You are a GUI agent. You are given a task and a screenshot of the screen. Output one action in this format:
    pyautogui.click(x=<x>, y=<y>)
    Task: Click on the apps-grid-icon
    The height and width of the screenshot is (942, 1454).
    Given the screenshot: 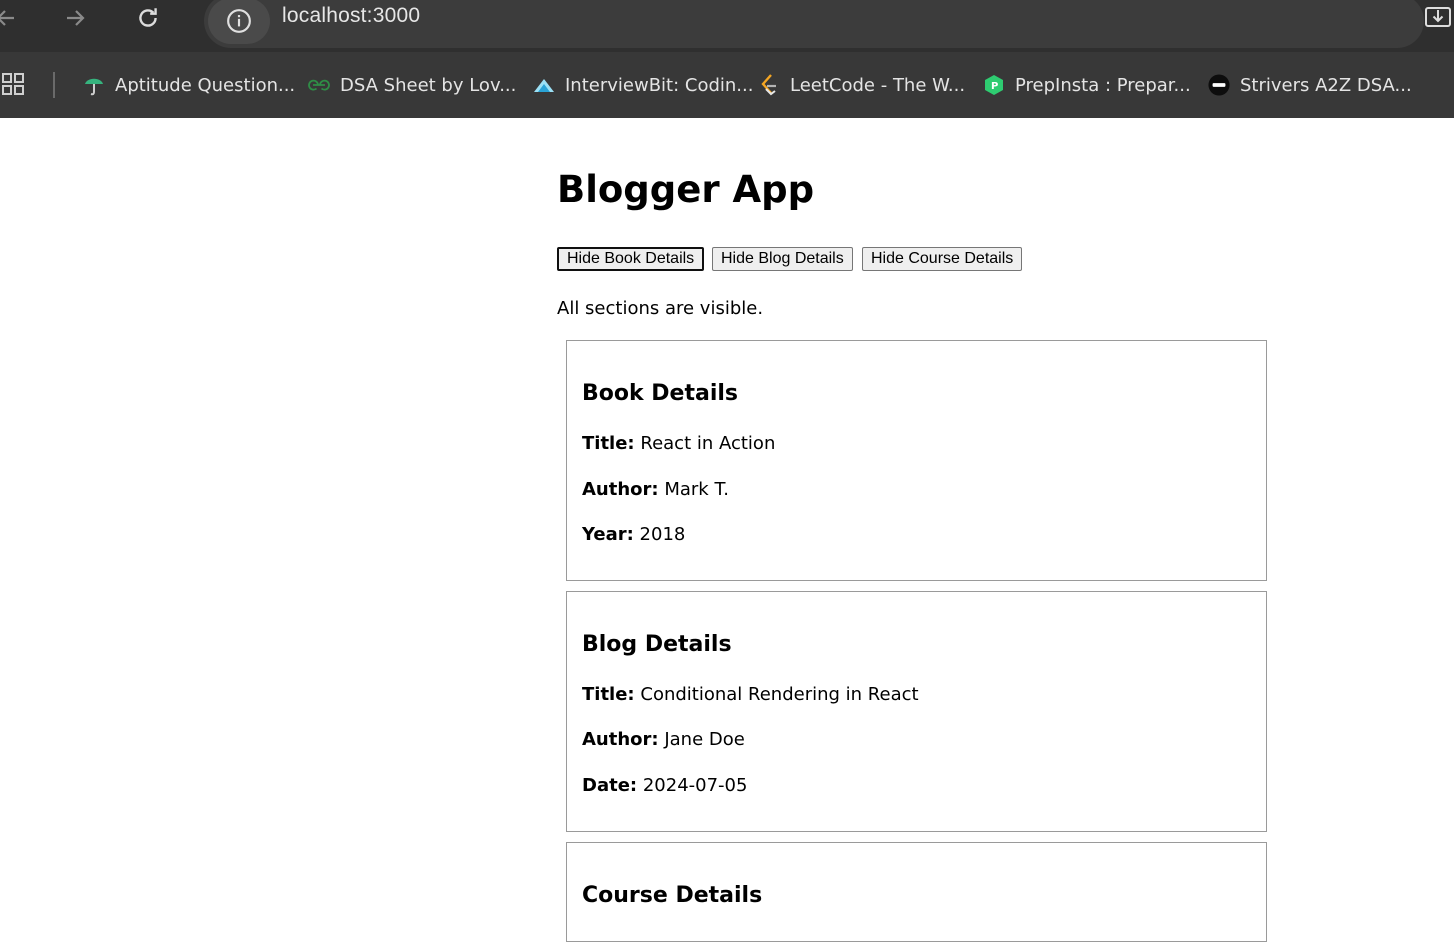 What is the action you would take?
    pyautogui.click(x=13, y=84)
    